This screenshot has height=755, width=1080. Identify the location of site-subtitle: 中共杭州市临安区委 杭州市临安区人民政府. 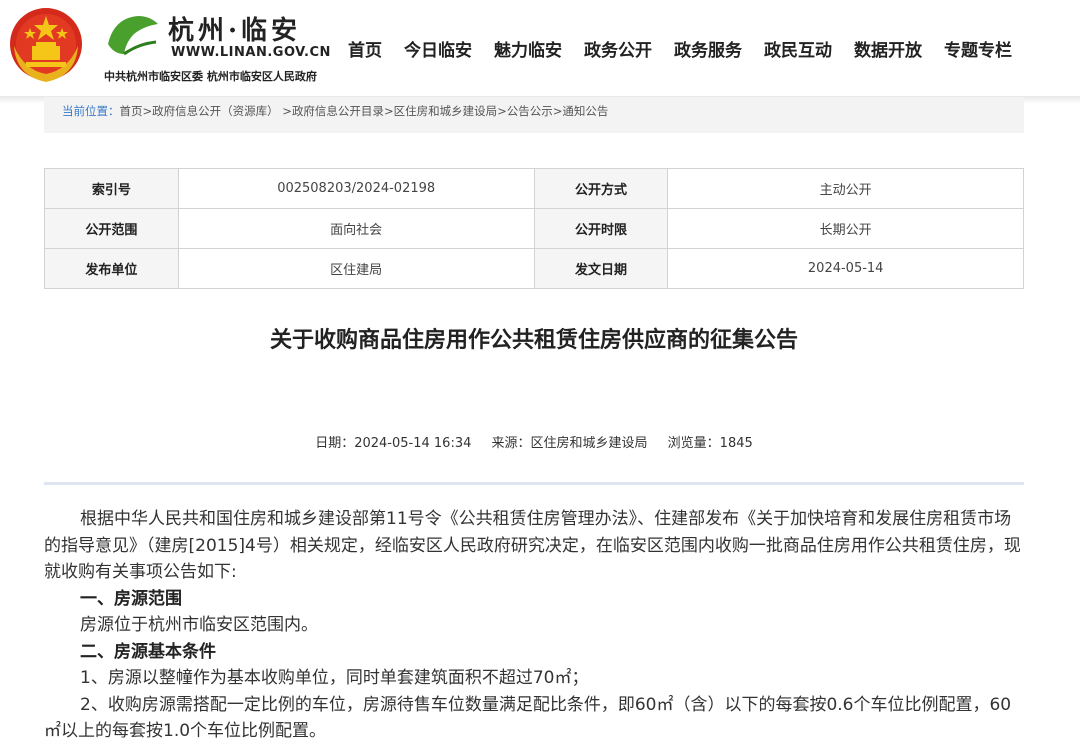
(210, 76).